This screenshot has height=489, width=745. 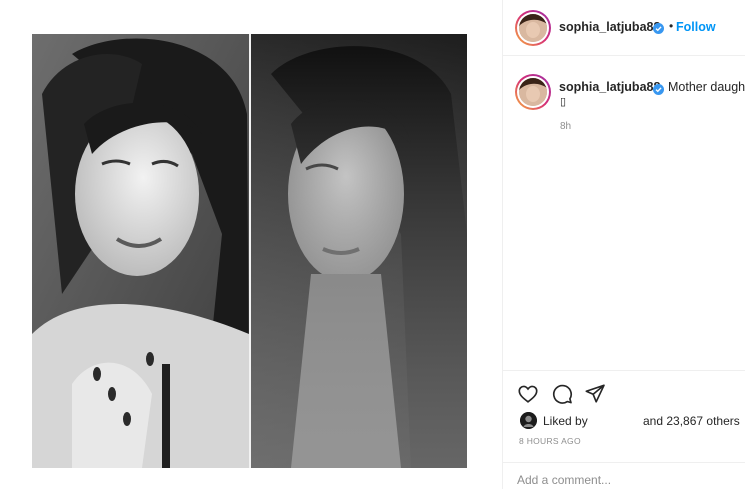 I want to click on post-header: sophia_latjuba88 • Follow, so click(x=624, y=28).